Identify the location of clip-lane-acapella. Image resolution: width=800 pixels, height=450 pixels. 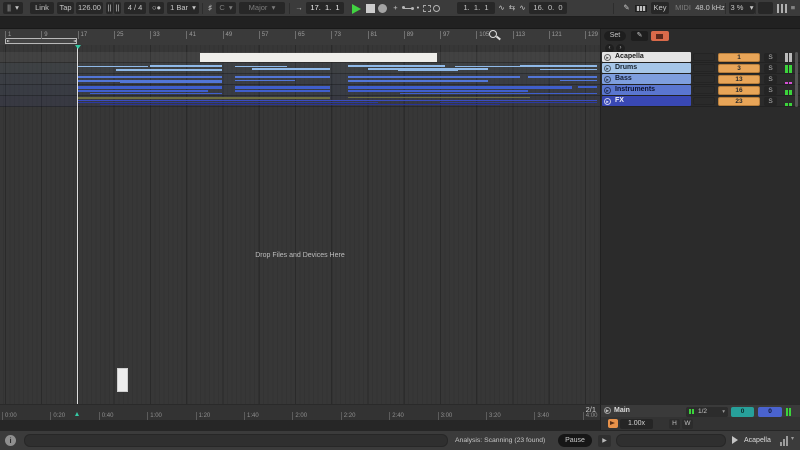
(300, 57).